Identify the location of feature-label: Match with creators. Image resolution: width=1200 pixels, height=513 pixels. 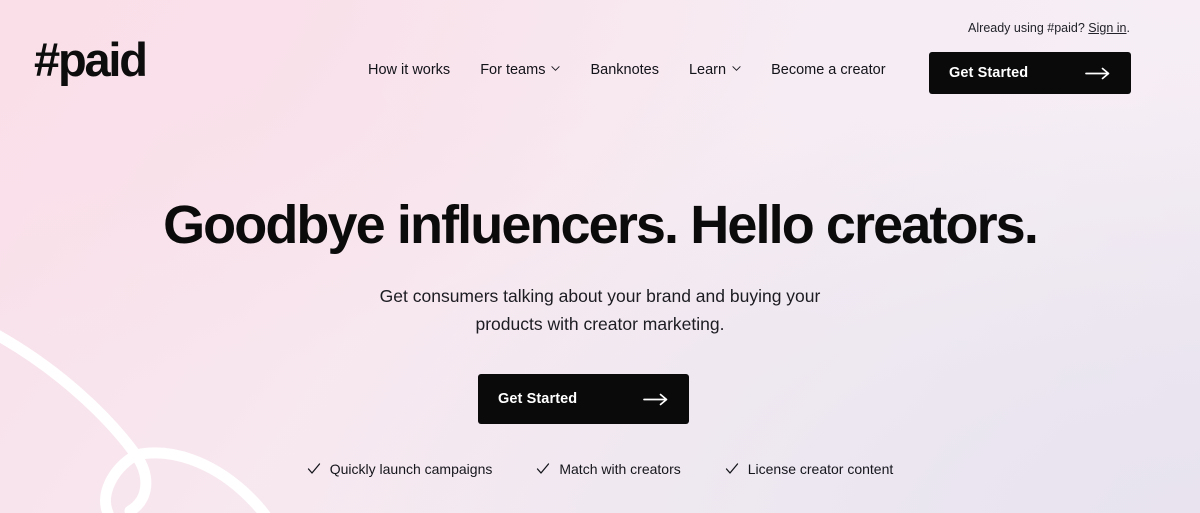
(620, 469).